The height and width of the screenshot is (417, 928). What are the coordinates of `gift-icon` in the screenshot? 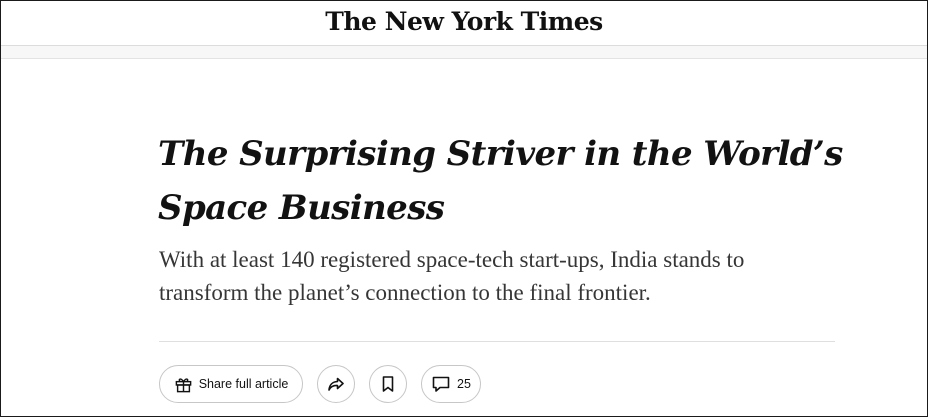 It's located at (183, 384).